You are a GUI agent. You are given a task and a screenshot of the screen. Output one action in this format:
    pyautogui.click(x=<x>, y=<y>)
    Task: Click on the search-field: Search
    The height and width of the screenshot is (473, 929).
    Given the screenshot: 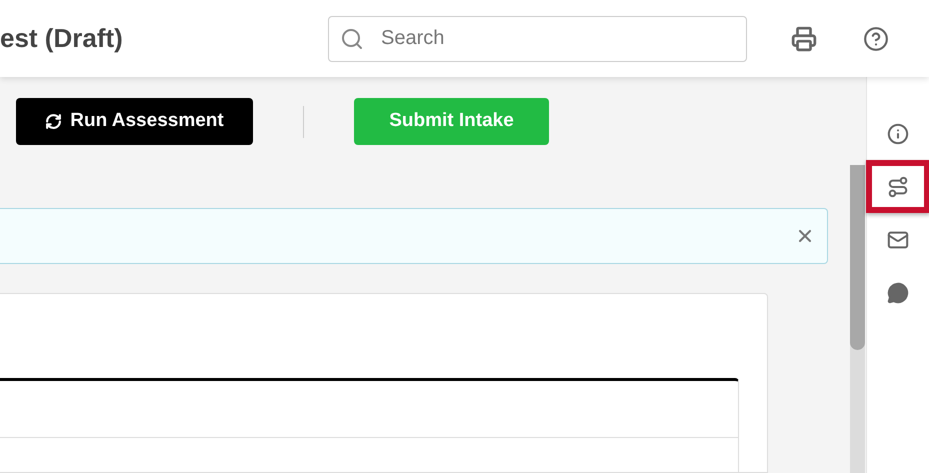 What is the action you would take?
    pyautogui.click(x=537, y=39)
    